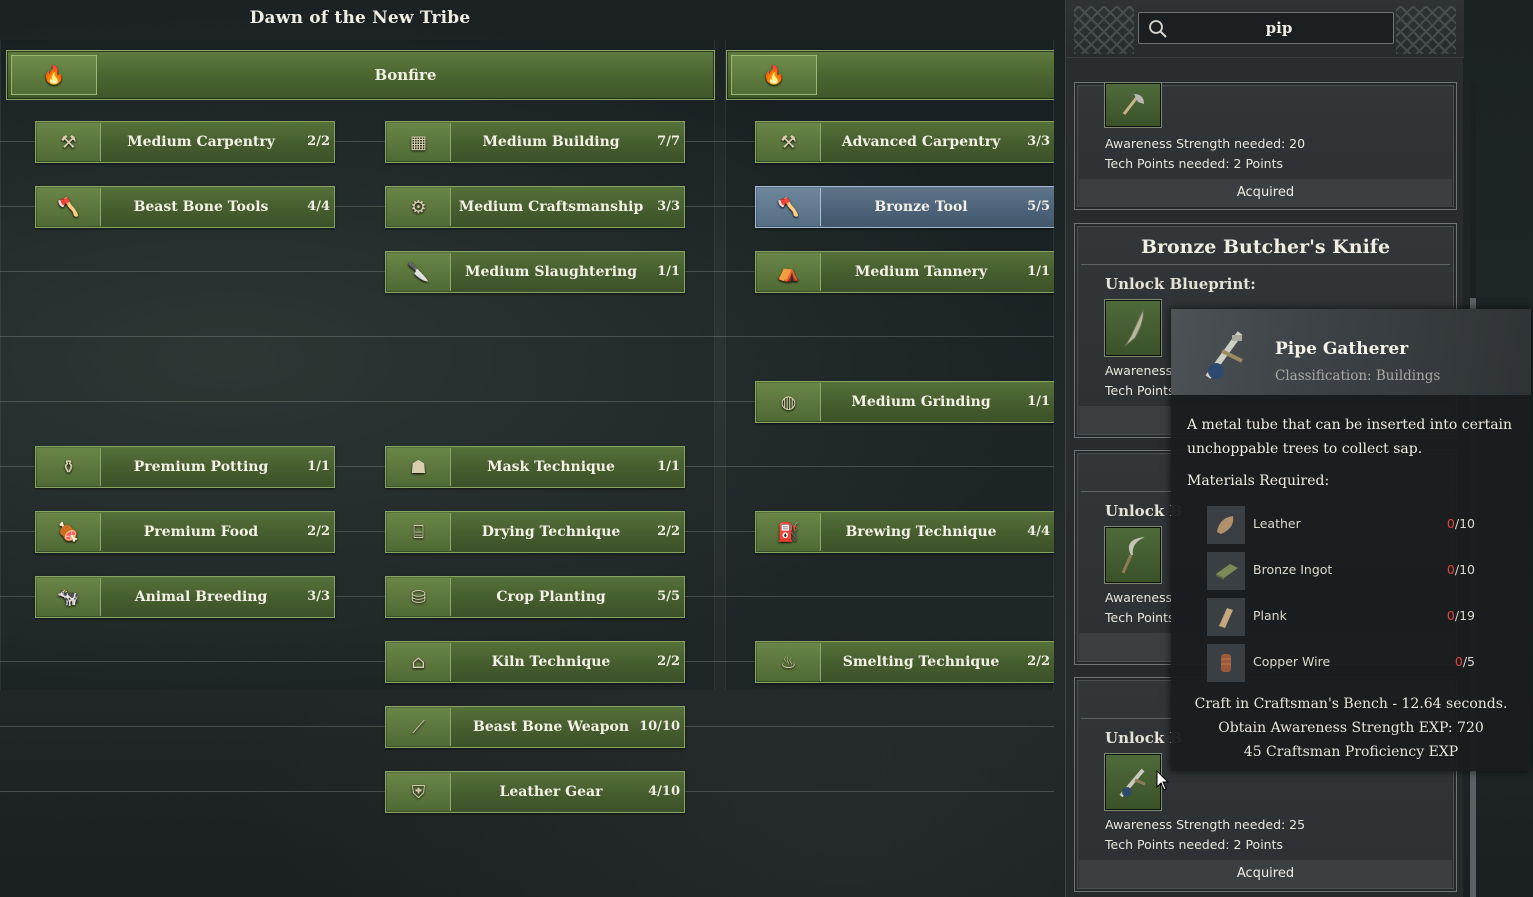 Image resolution: width=1533 pixels, height=897 pixels. What do you see at coordinates (535, 792) in the screenshot?
I see `tech-node-leather-gear: ⛨ Leather Gear 4/10` at bounding box center [535, 792].